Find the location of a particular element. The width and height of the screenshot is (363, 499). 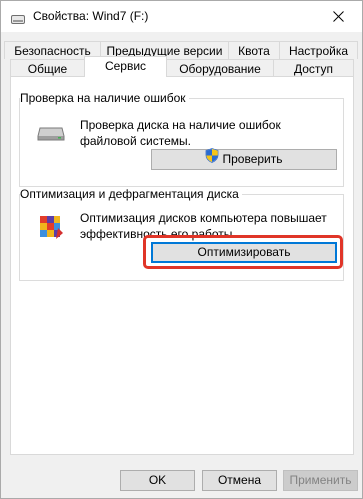

close-button is located at coordinates (339, 16).